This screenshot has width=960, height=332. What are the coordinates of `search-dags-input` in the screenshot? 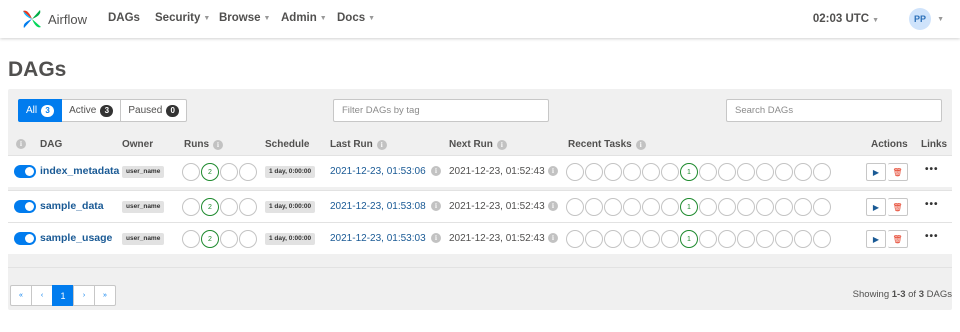 It's located at (834, 110).